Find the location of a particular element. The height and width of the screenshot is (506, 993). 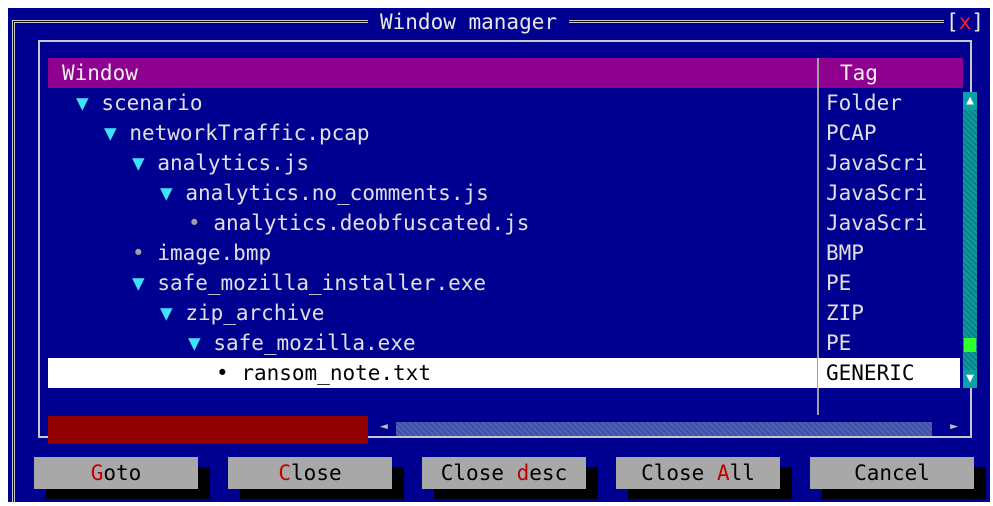

tree-row: ▼ zip_archive is located at coordinates (433, 313).